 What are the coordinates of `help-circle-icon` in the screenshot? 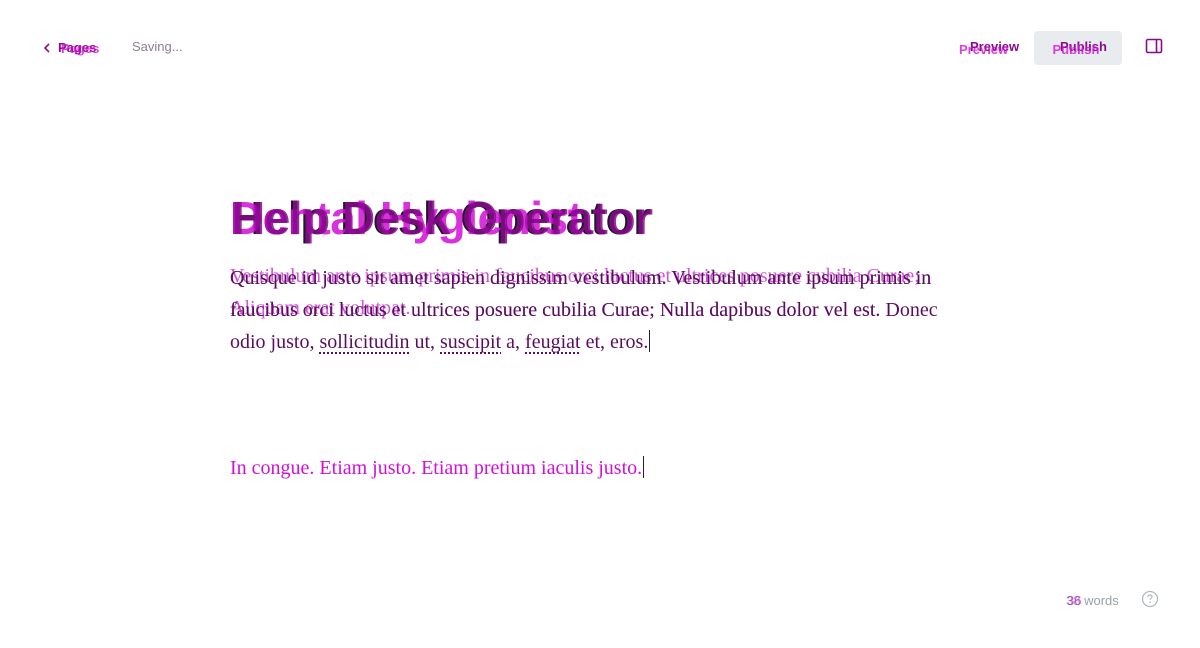 It's located at (1150, 601).